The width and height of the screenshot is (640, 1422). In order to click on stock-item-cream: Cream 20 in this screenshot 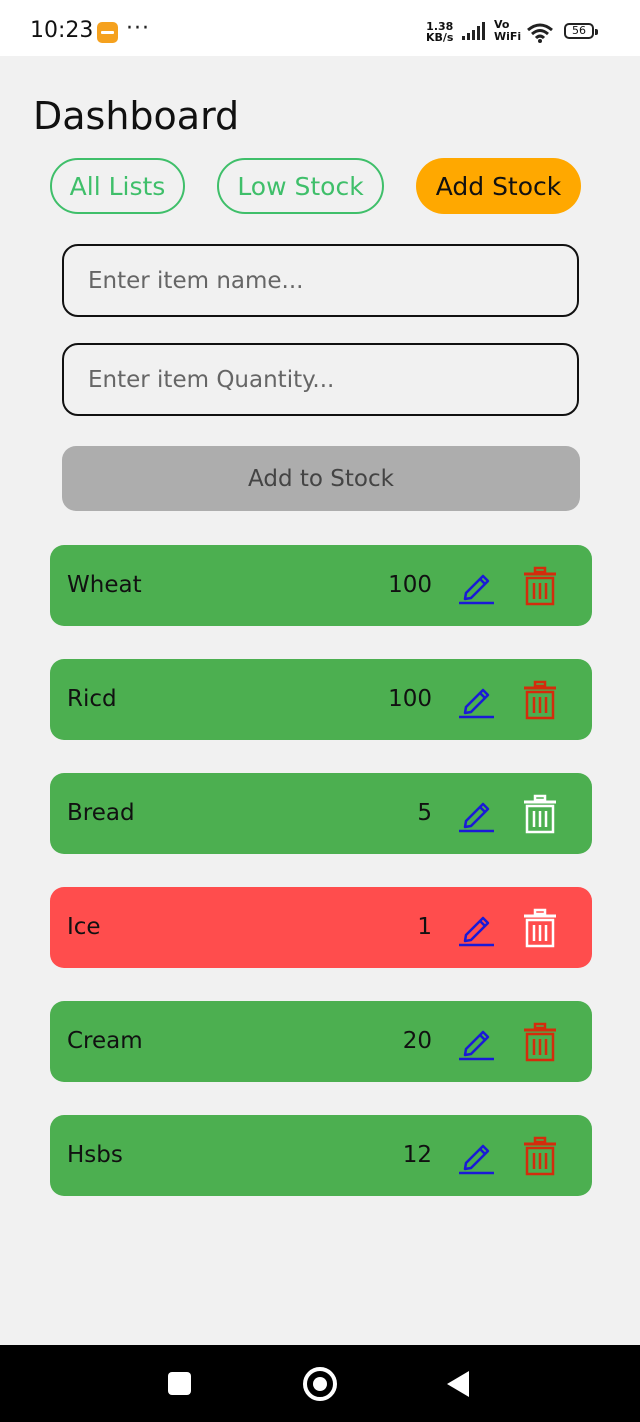, I will do `click(321, 1041)`.